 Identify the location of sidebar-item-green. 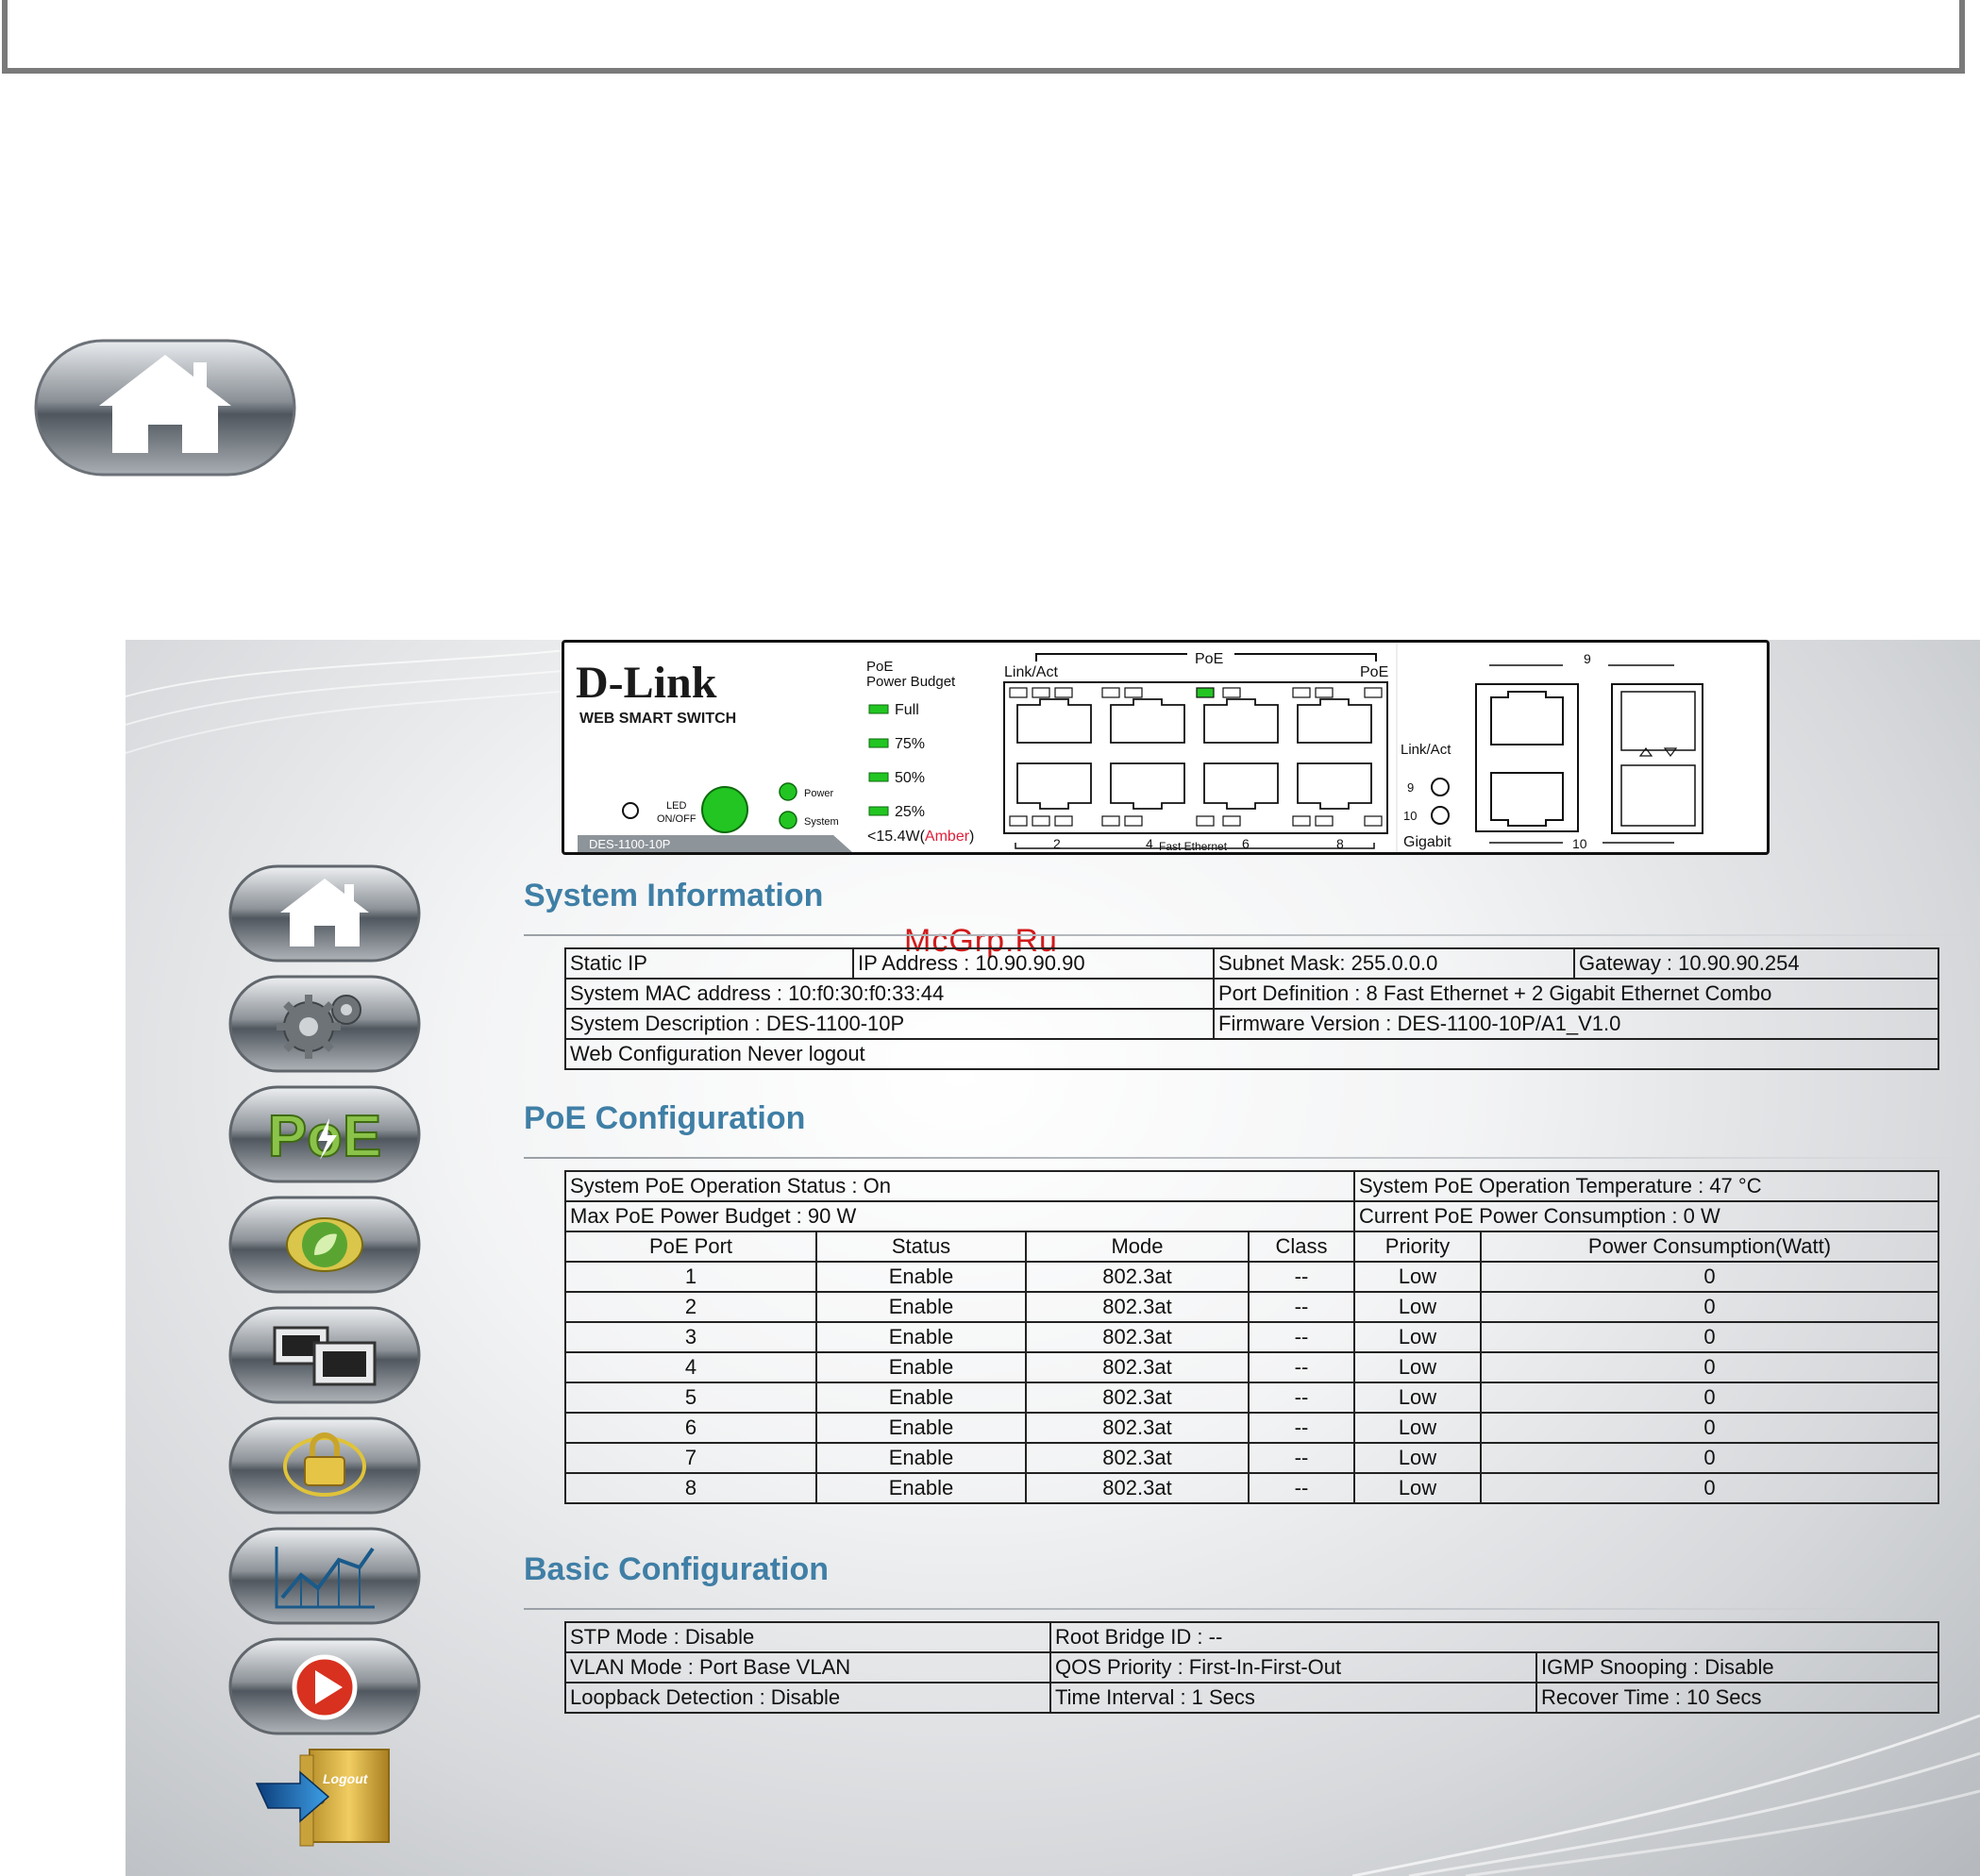
(324, 1245).